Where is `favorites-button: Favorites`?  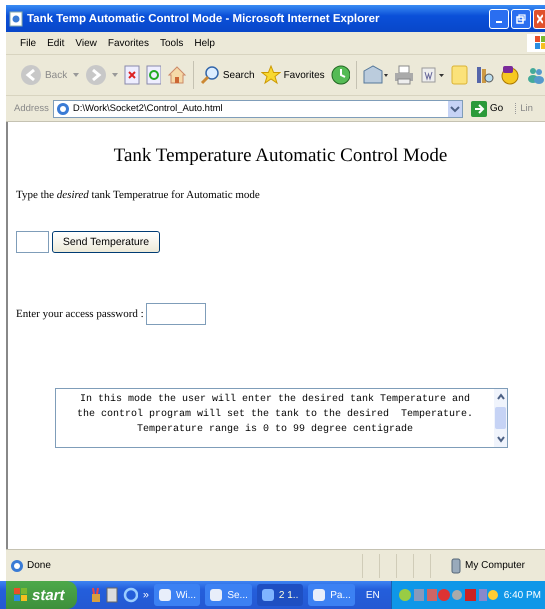 favorites-button: Favorites is located at coordinates (292, 75).